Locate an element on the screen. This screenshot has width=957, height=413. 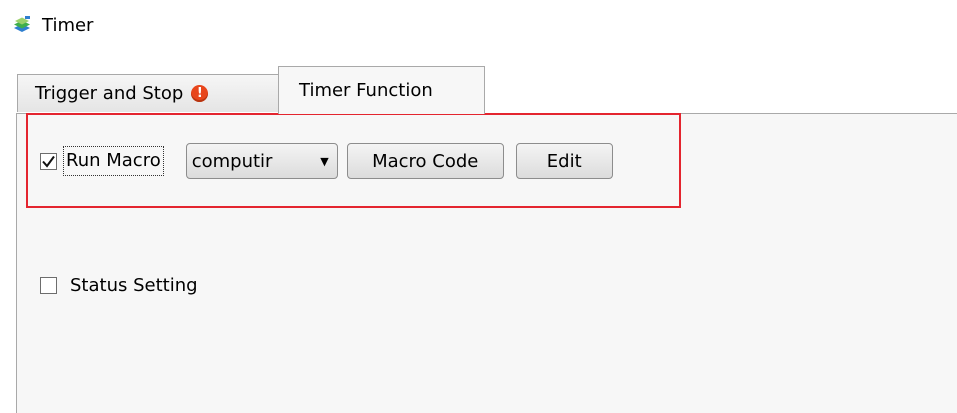
tab-trigger-and-stop: Trigger and Stop ! is located at coordinates (148, 93).